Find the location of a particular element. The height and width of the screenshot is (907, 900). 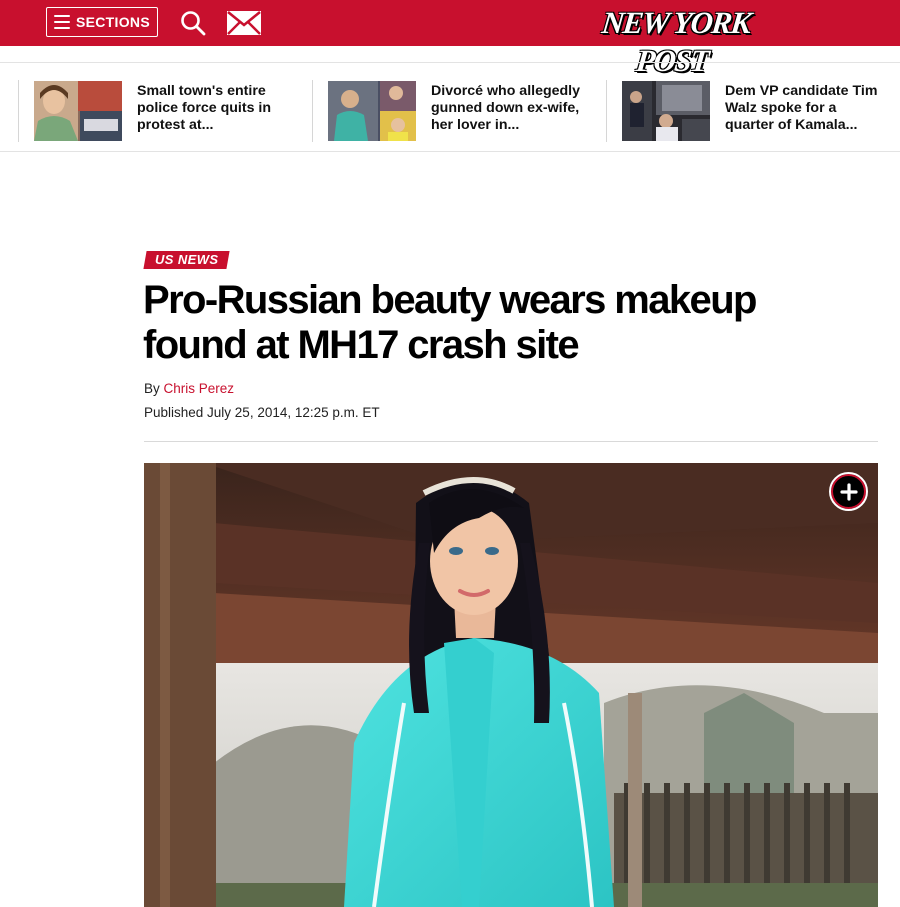

author-link: Chris Perez is located at coordinates (199, 388).